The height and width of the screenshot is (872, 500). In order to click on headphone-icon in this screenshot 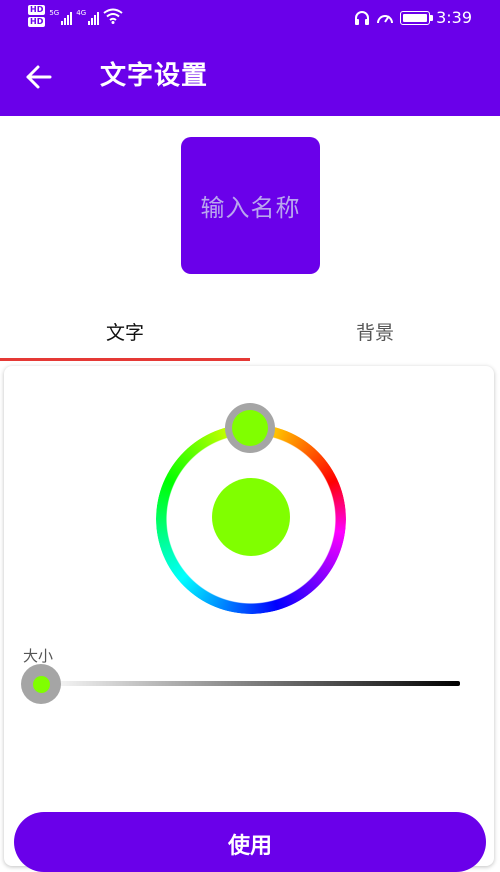, I will do `click(362, 18)`.